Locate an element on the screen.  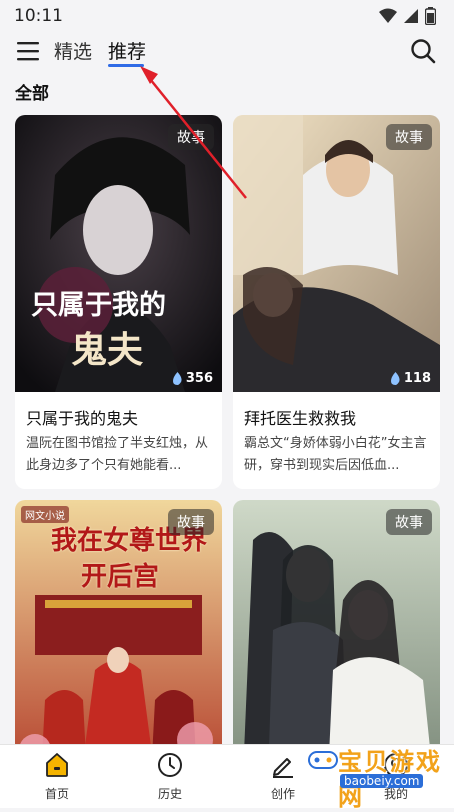
status-bar: 10:11 is located at coordinates (227, 16).